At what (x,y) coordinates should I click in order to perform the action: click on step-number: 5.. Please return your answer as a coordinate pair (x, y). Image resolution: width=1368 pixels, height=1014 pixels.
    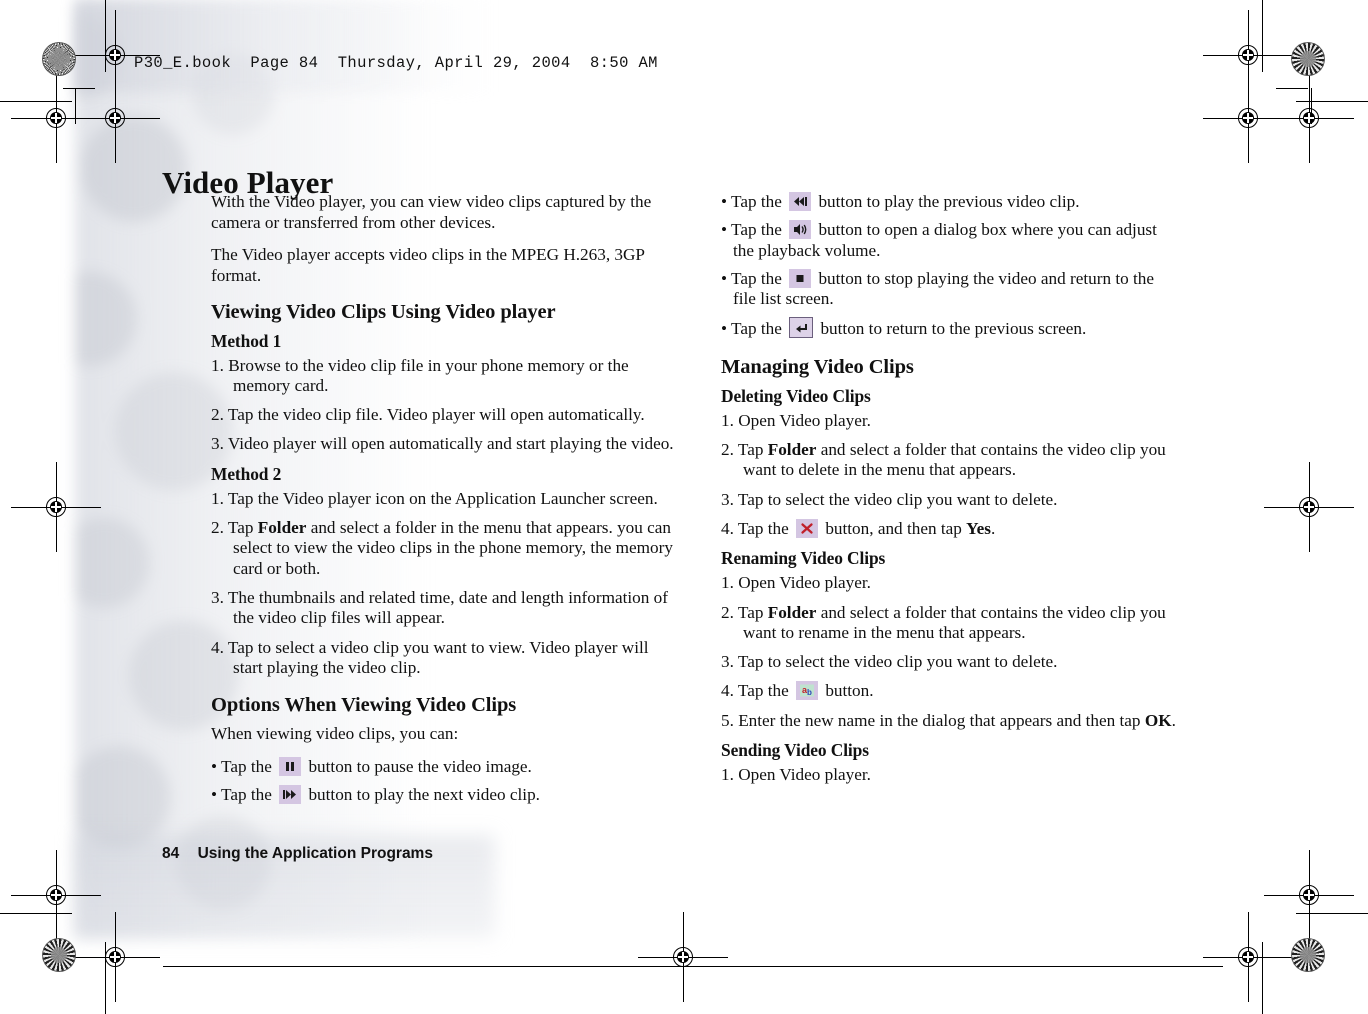
    Looking at the image, I should click on (727, 720).